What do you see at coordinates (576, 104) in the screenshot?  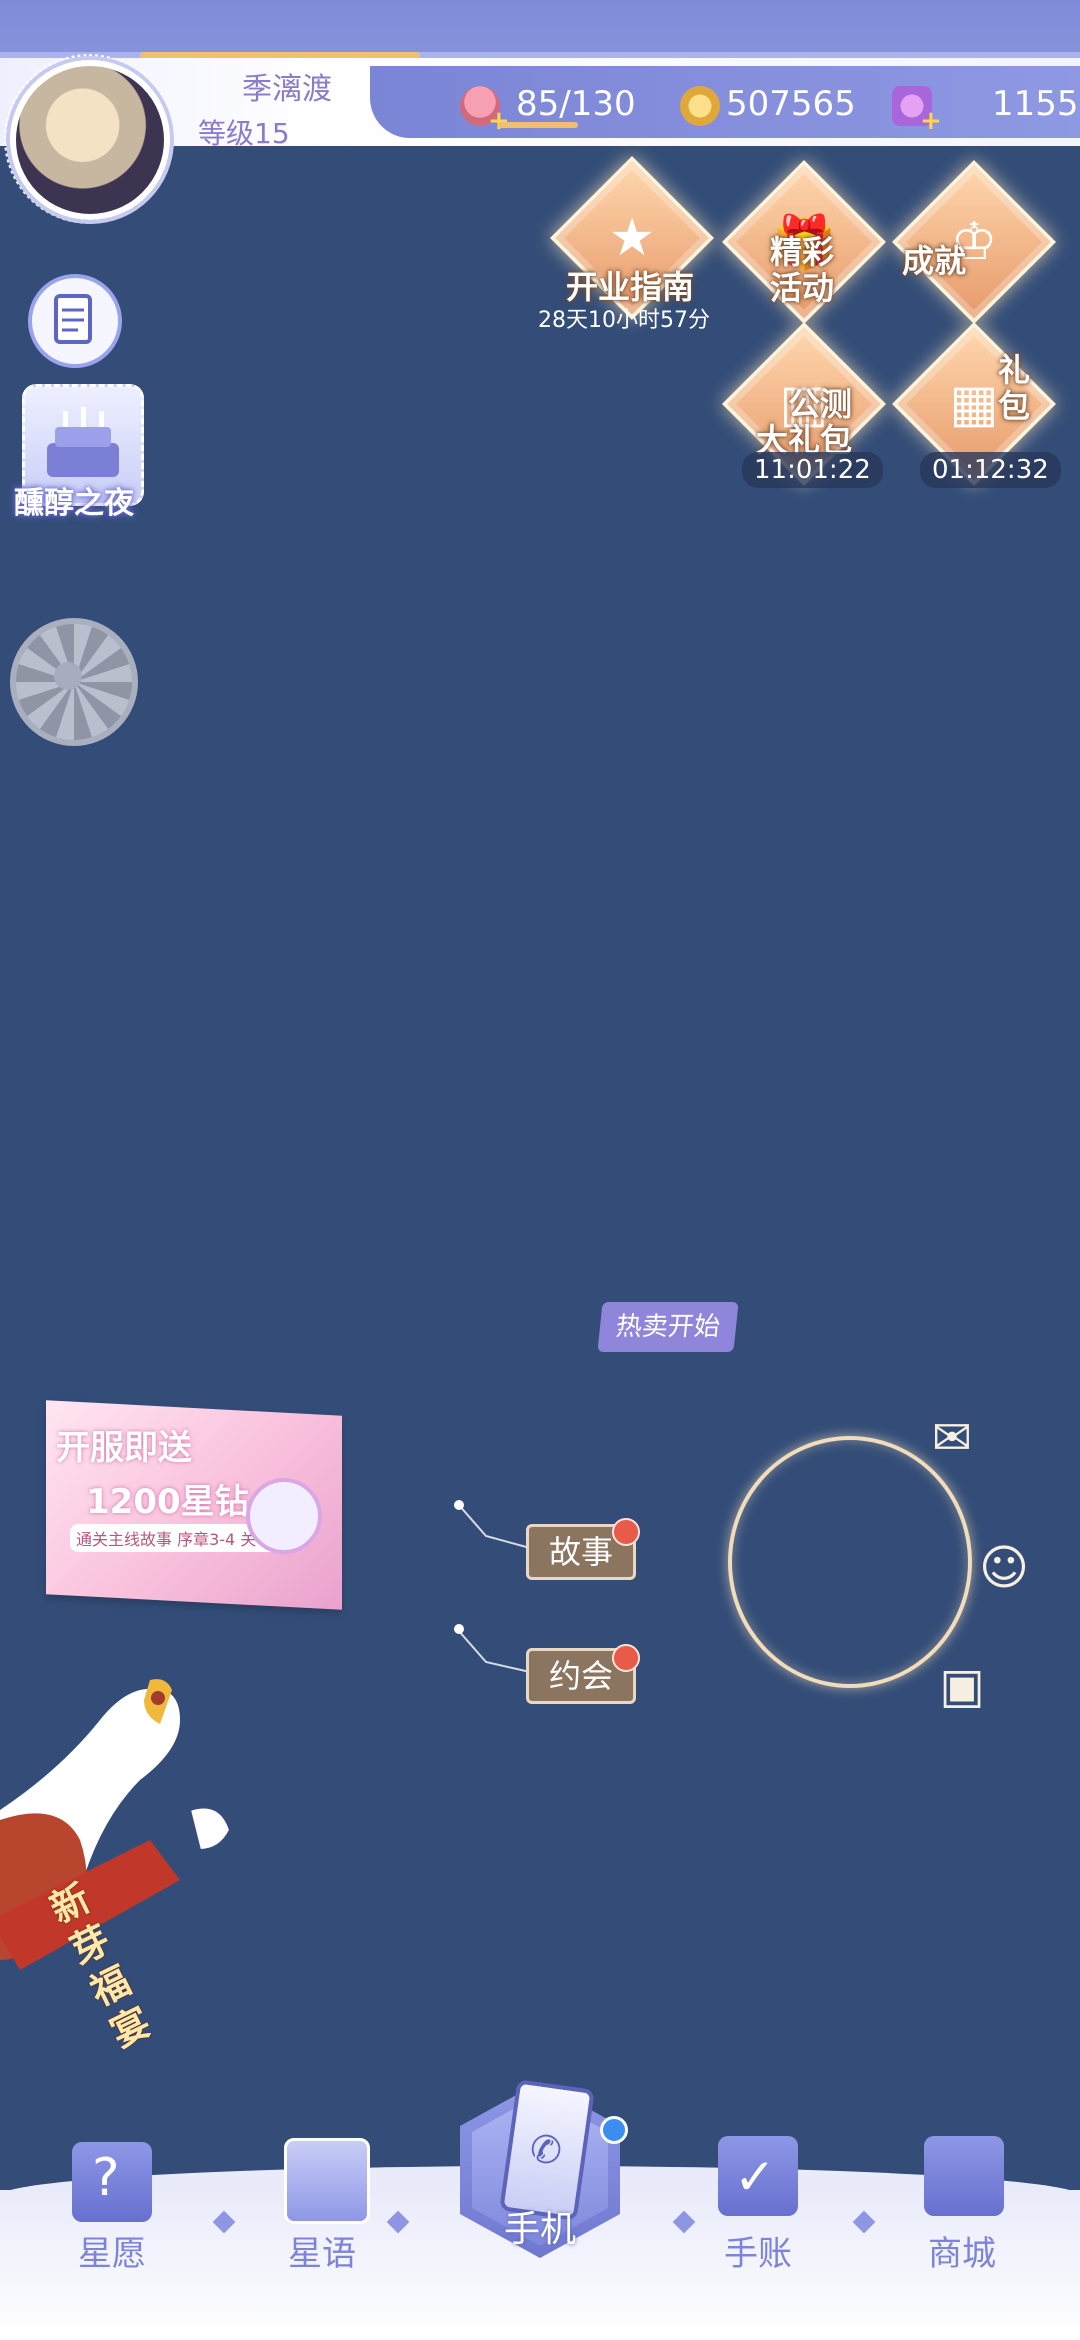 I see `stamina-value: 85/130` at bounding box center [576, 104].